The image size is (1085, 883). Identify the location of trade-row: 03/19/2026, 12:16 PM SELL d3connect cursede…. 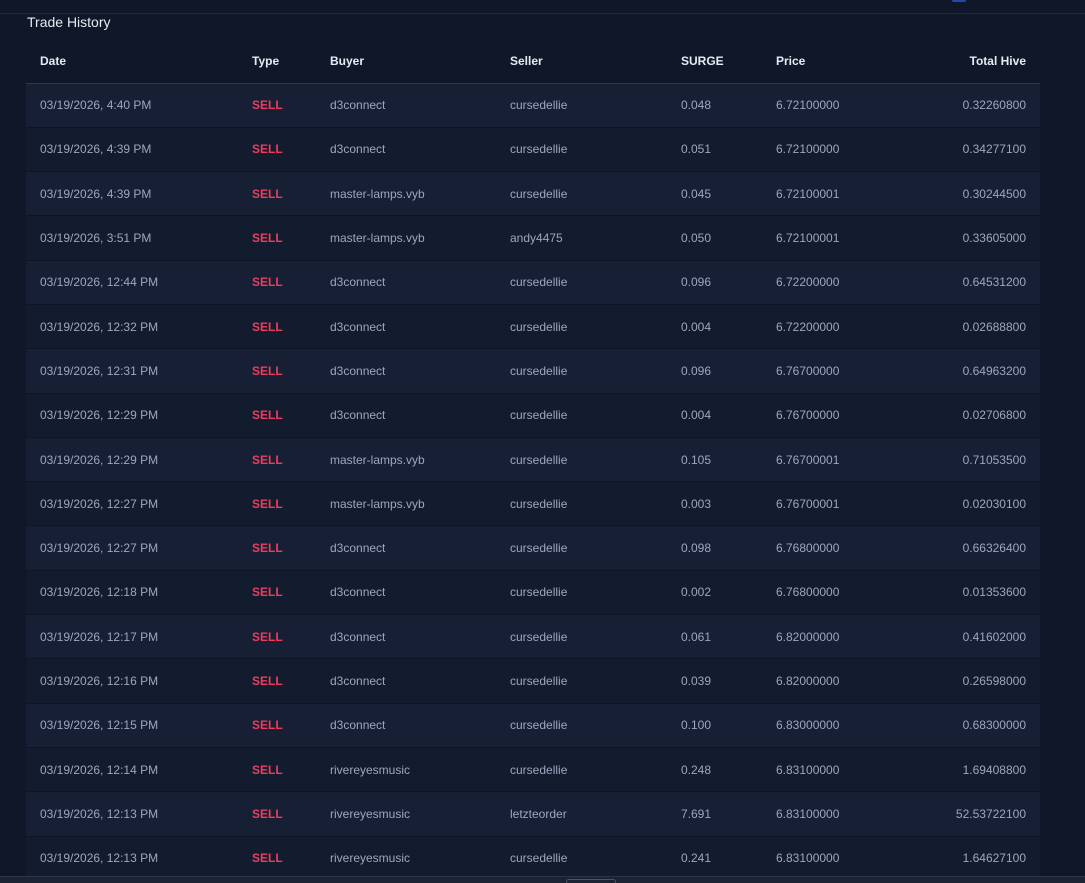
(533, 681).